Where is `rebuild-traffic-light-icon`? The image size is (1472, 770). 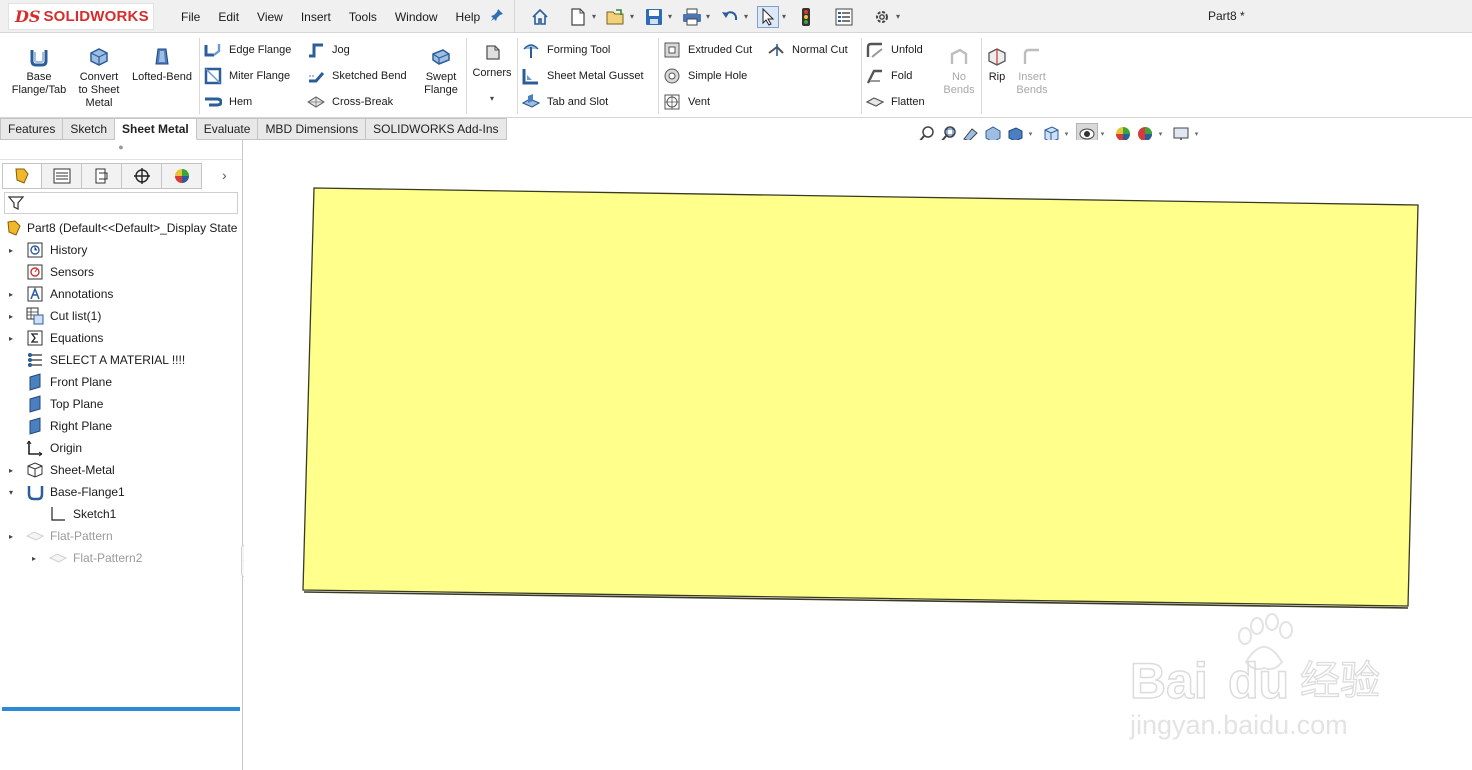
rebuild-traffic-light-icon is located at coordinates (806, 17).